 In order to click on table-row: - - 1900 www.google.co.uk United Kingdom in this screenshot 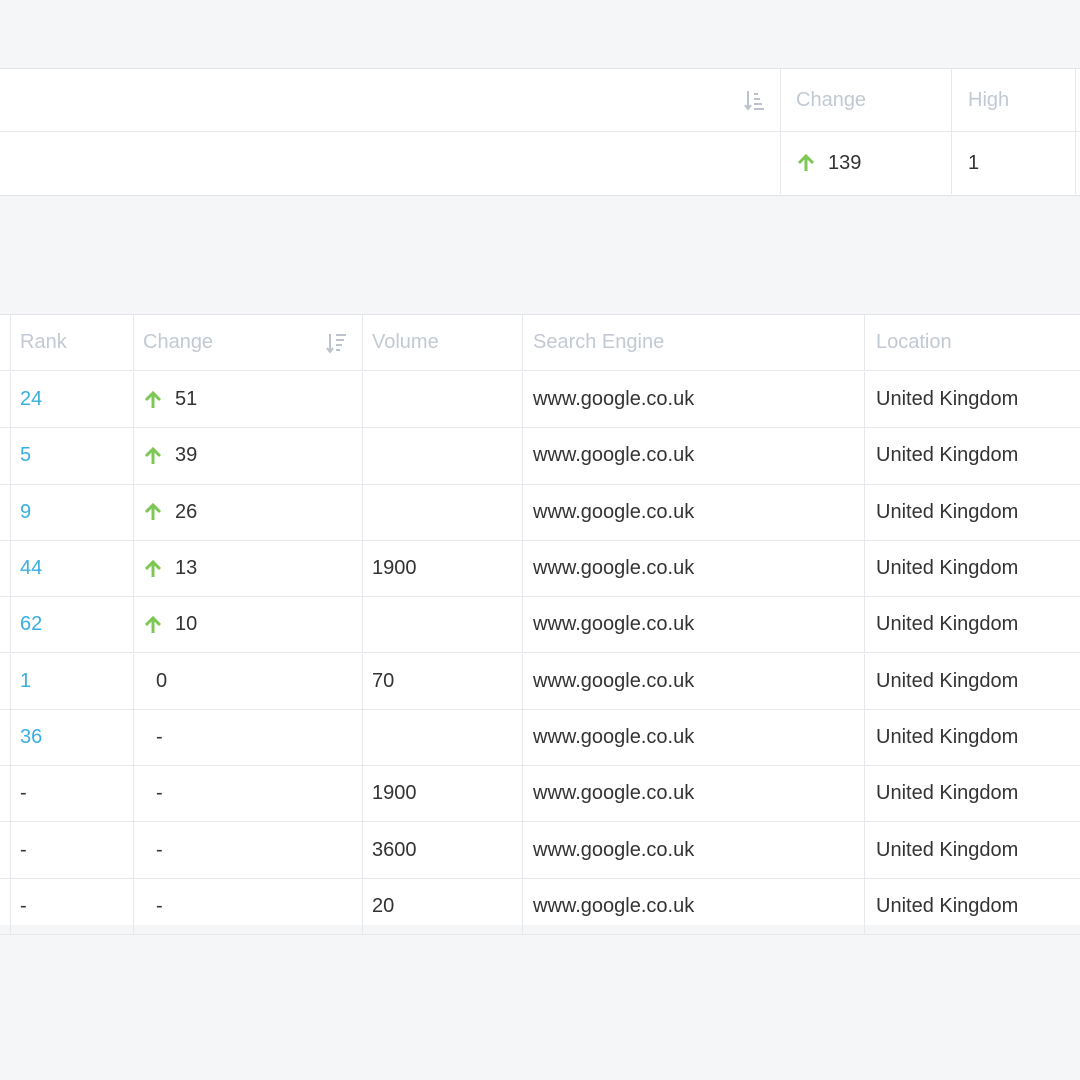, I will do `click(540, 794)`.